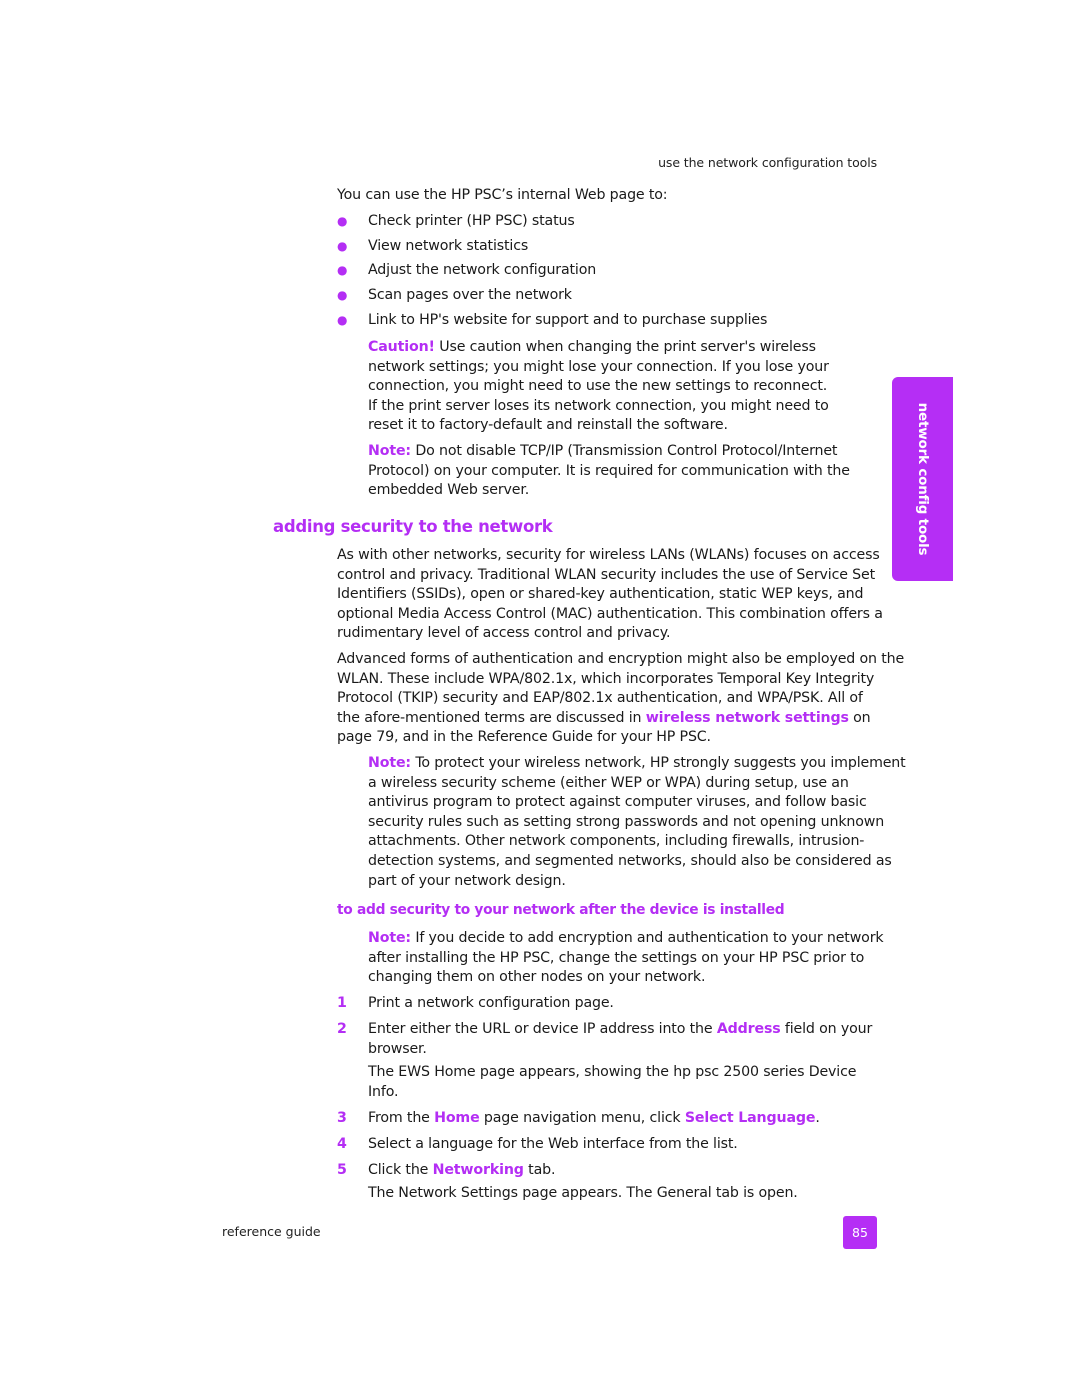 The height and width of the screenshot is (1397, 1080). What do you see at coordinates (401, 347) in the screenshot?
I see `caution-label: Caution!` at bounding box center [401, 347].